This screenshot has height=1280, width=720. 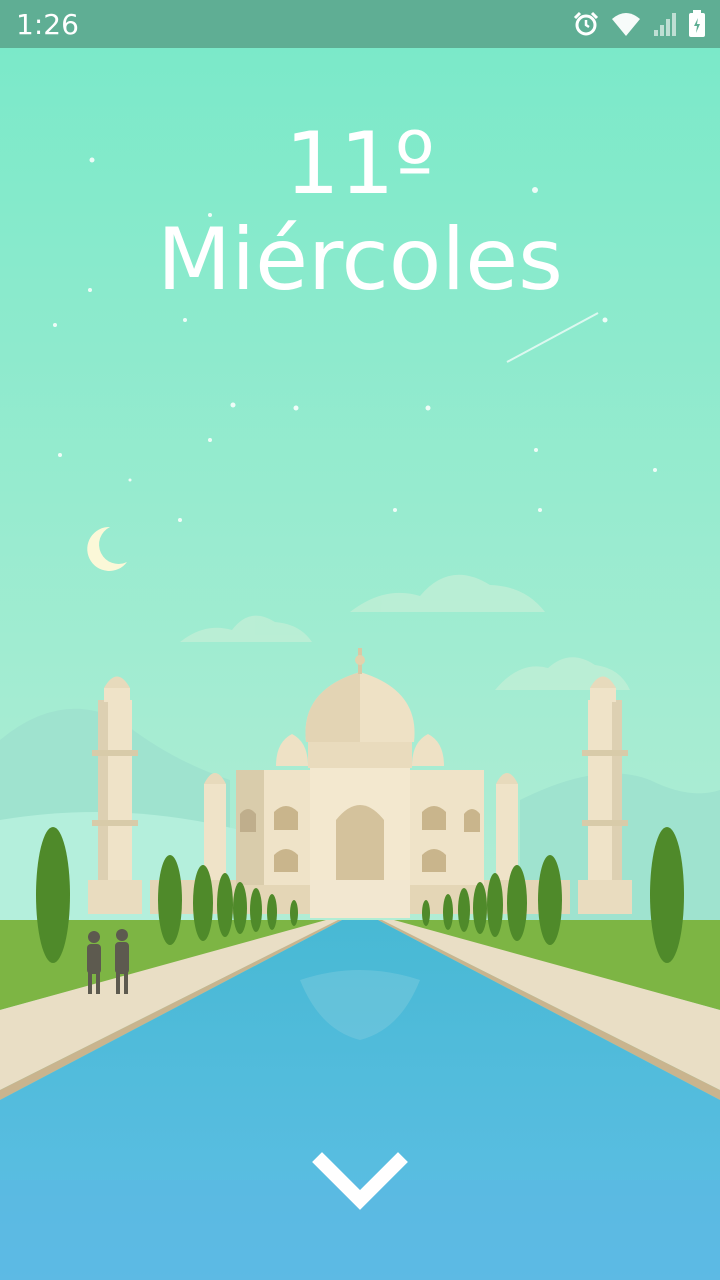 What do you see at coordinates (360, 260) in the screenshot?
I see `day-of-week: Miércoles` at bounding box center [360, 260].